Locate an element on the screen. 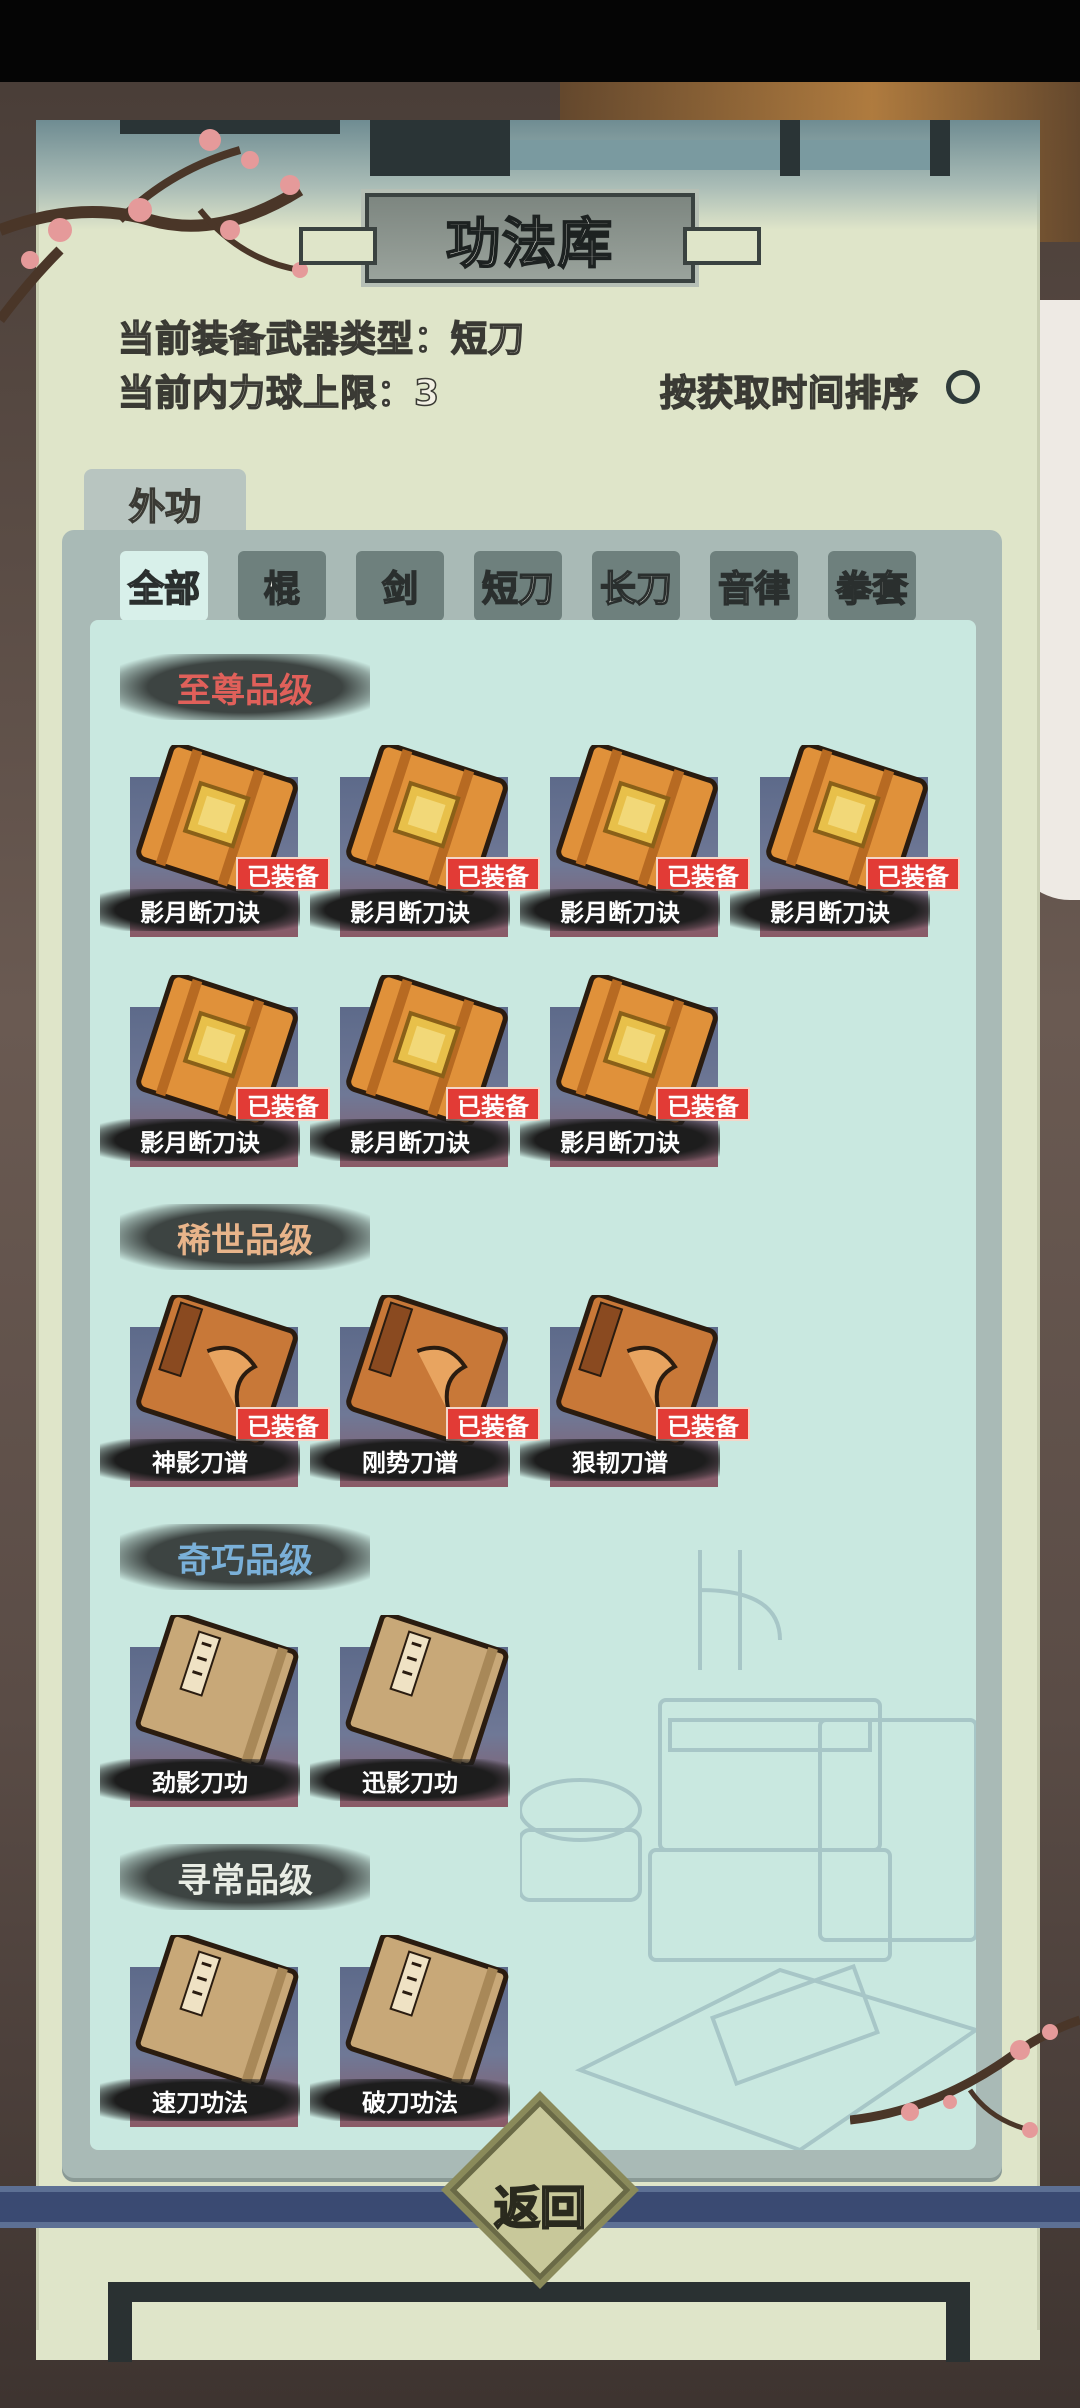 Image resolution: width=1080 pixels, height=2408 pixels. skill-item: 已装备 刚势刀谱 is located at coordinates (425, 1395).